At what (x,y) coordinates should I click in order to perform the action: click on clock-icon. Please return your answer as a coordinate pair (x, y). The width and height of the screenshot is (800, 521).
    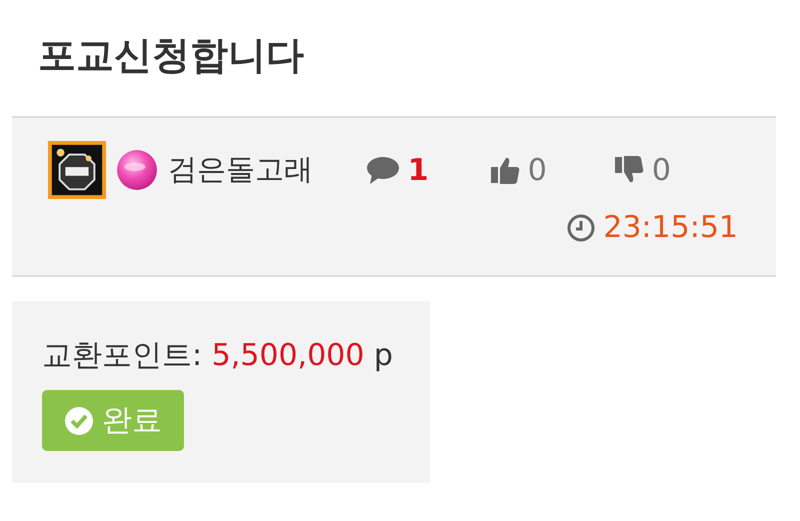
    Looking at the image, I should click on (581, 228).